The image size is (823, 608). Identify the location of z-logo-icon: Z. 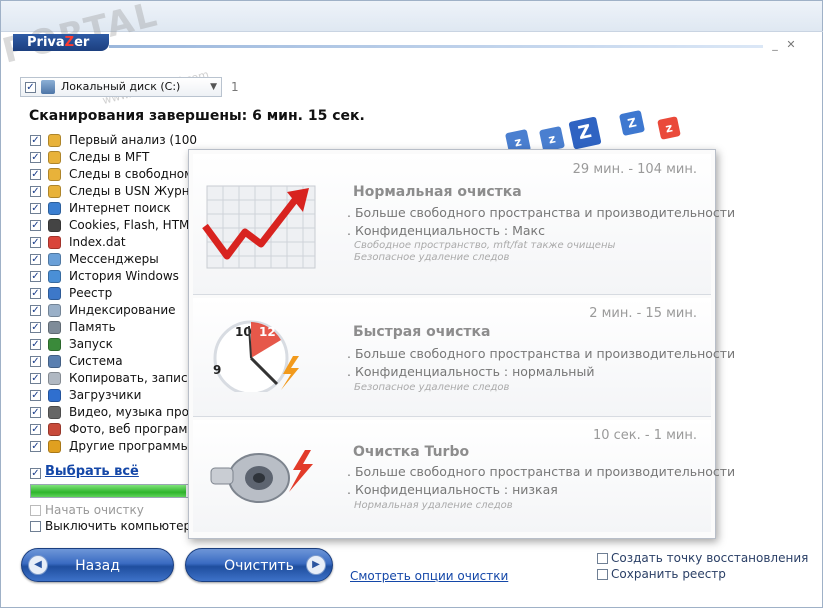
(632, 123).